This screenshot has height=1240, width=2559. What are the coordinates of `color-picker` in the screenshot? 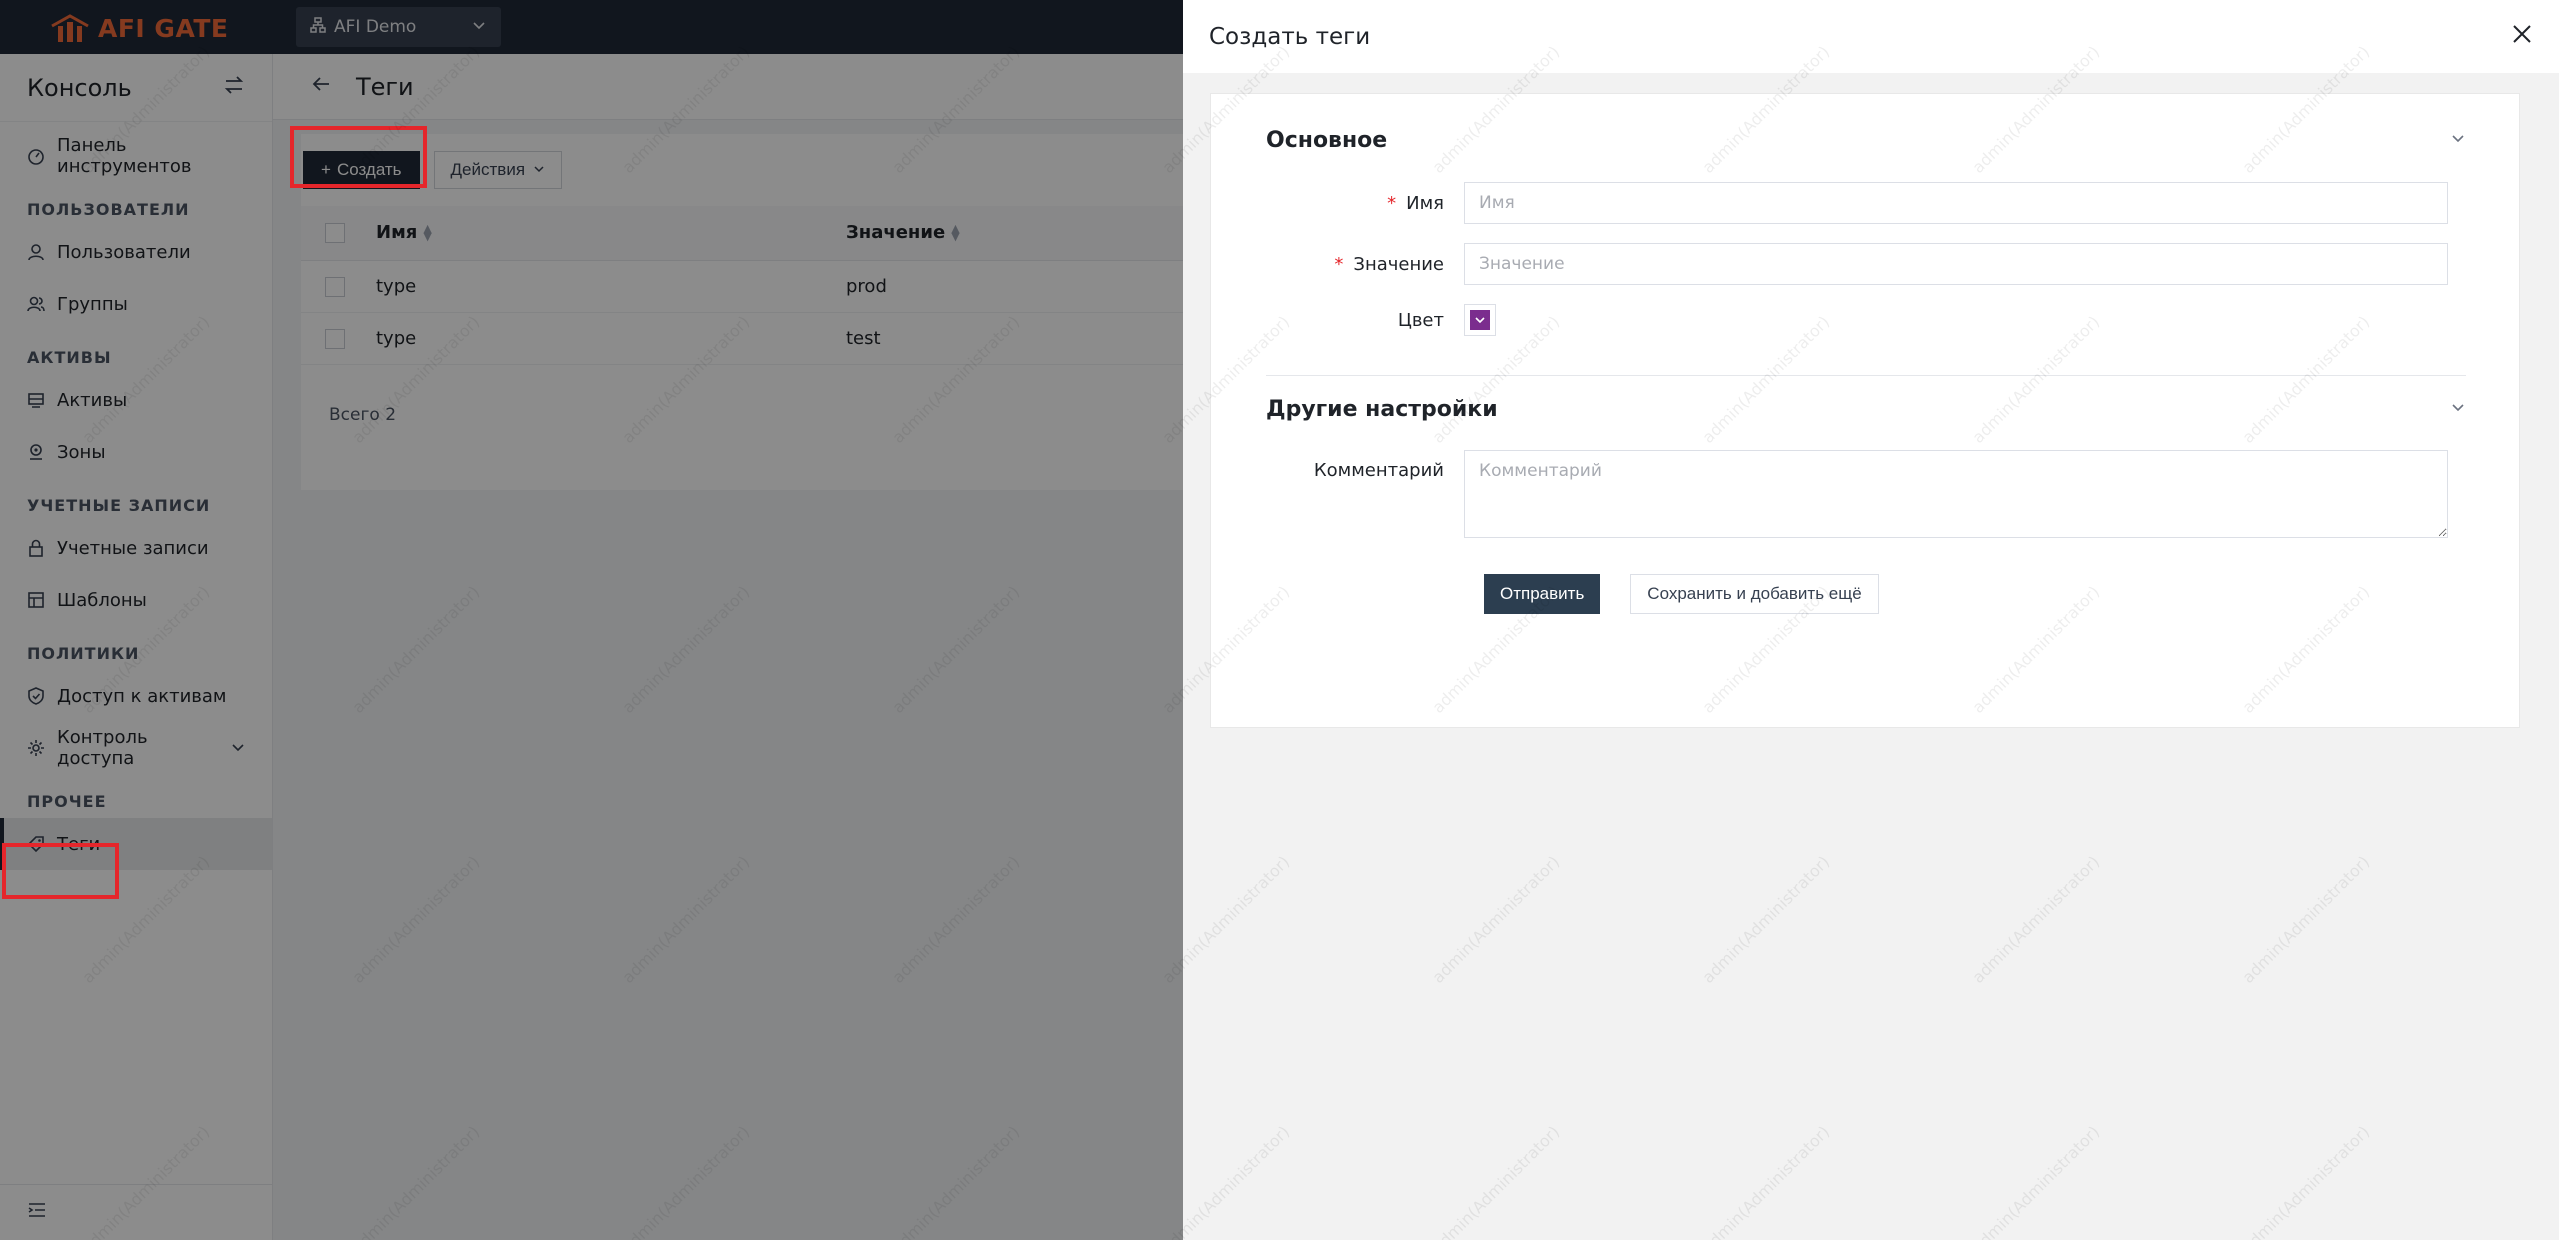 It's located at (1480, 320).